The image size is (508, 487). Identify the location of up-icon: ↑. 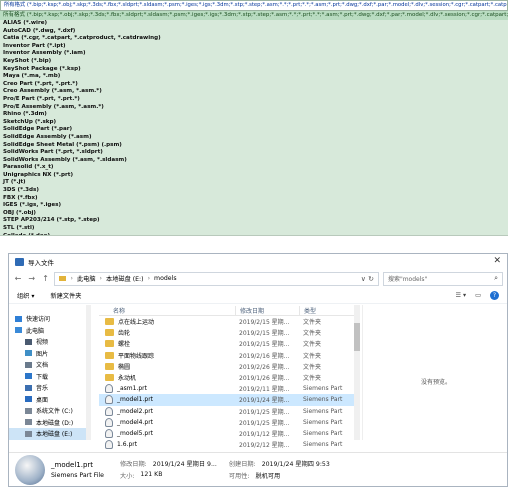
(46, 278).